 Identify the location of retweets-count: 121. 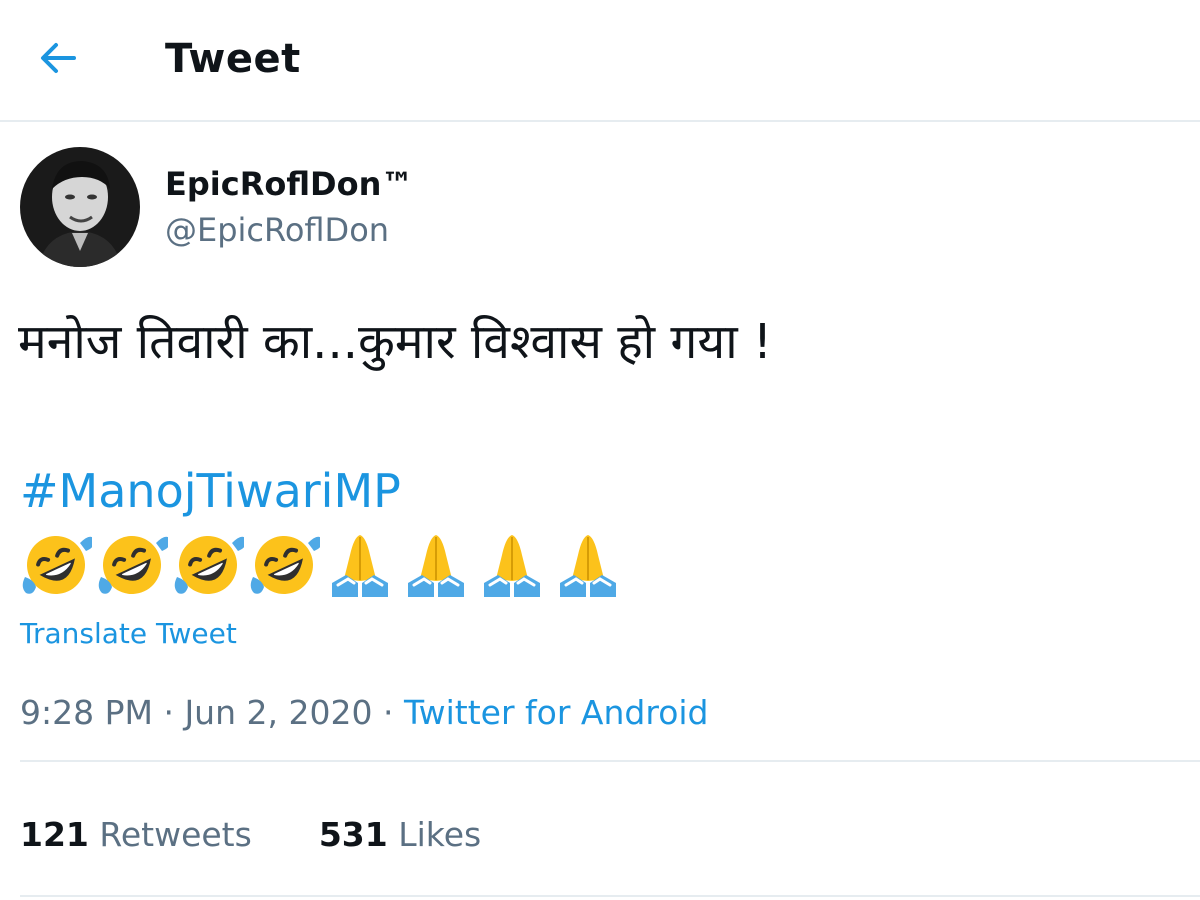
(54, 834).